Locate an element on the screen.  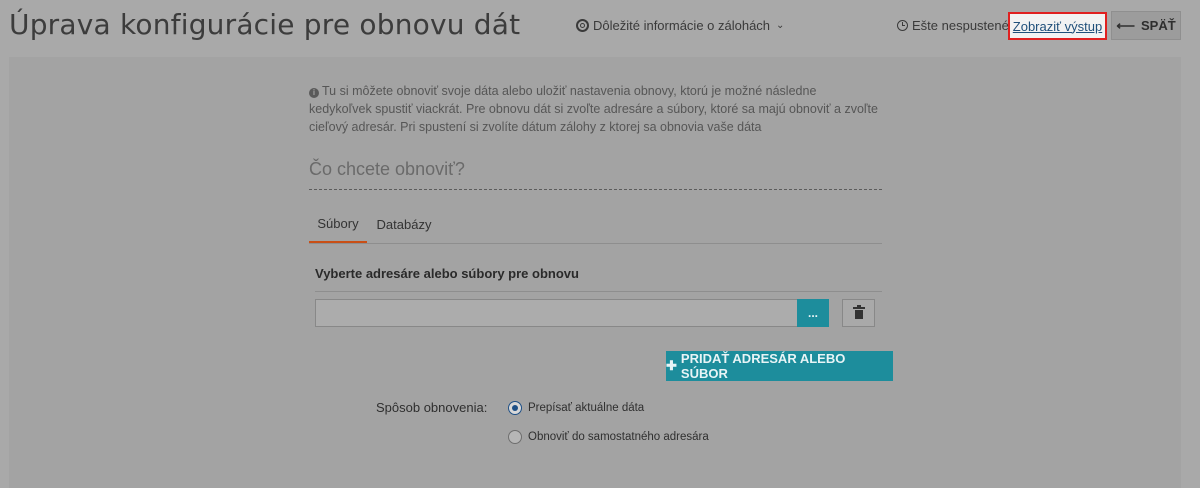
arrow-left-icon: ⟵ is located at coordinates (1125, 25).